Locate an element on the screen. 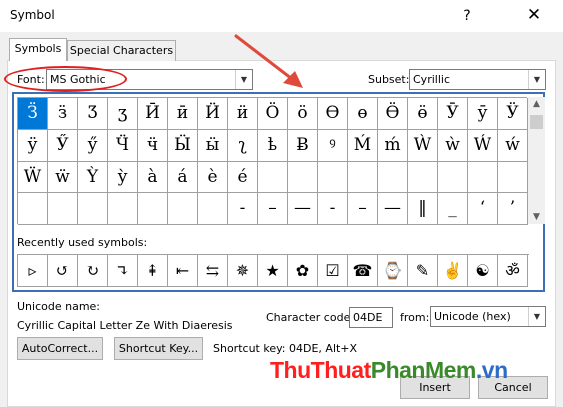 This screenshot has width=563, height=407. symbol-cell: Ӳ is located at coordinates (63, 145).